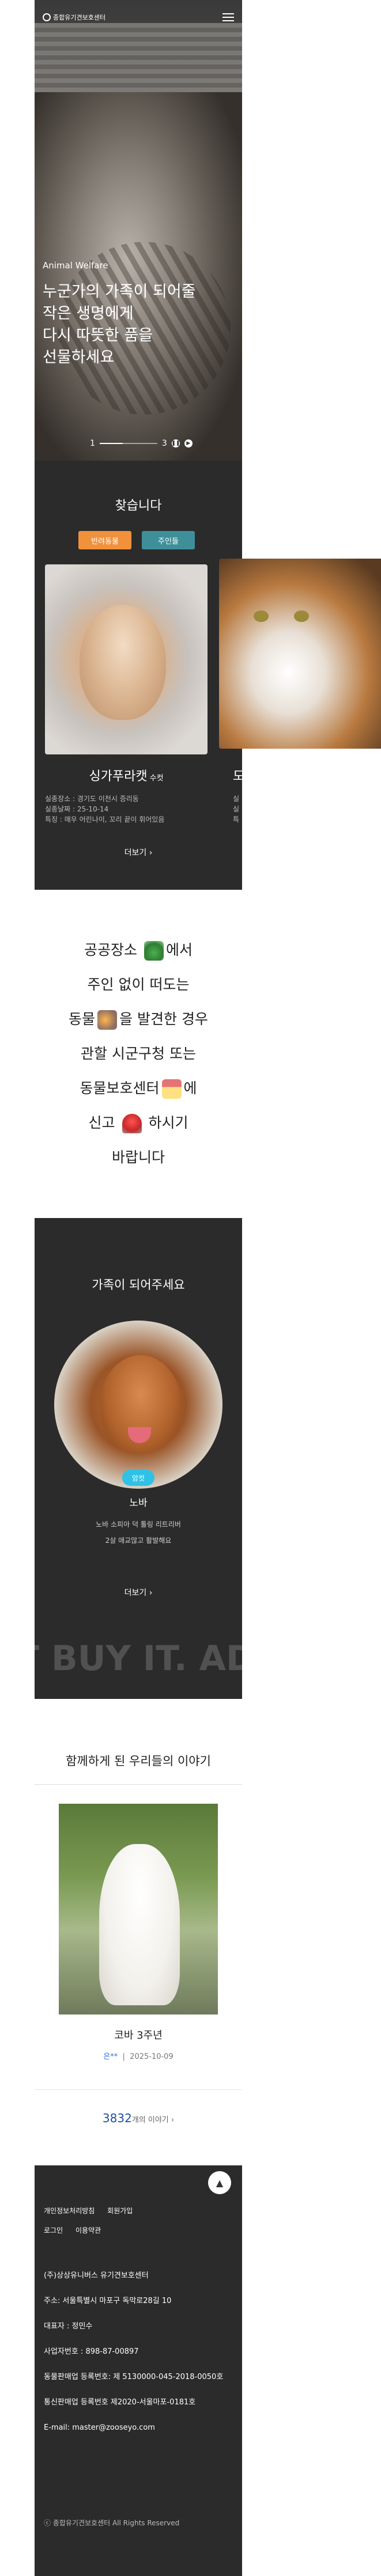 The height and width of the screenshot is (2576, 381). What do you see at coordinates (120, 1088) in the screenshot?
I see `notice-text-part: 동물보호센터` at bounding box center [120, 1088].